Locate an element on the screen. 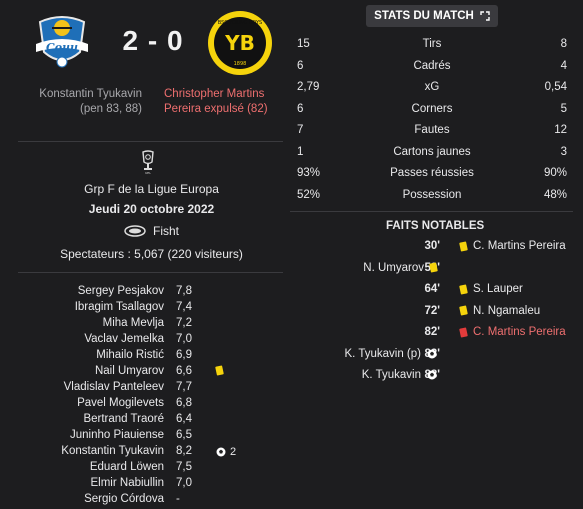 The height and width of the screenshot is (509, 583). away-crest-ring-text: BSC YOUNG BOYS is located at coordinates (240, 23).